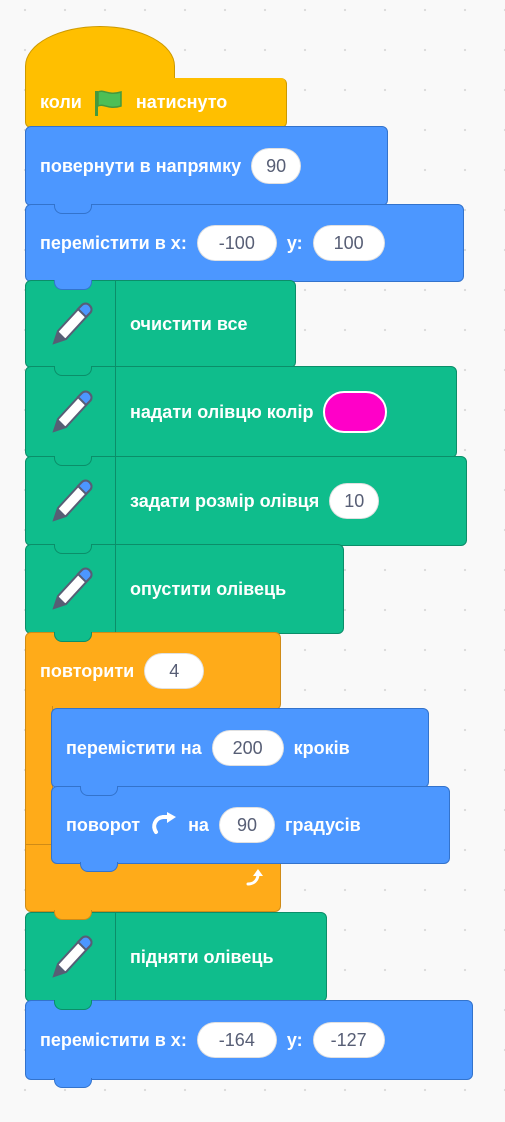 The height and width of the screenshot is (1122, 505). What do you see at coordinates (87, 670) in the screenshot?
I see `repeat-label: повторити` at bounding box center [87, 670].